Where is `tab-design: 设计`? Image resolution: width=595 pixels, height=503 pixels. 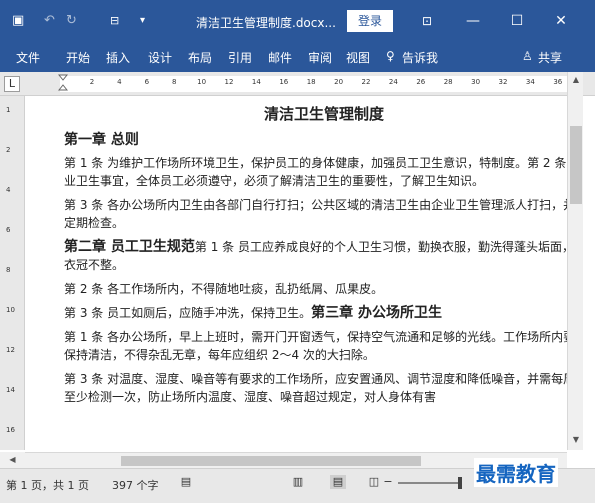 tab-design: 设计 is located at coordinates (160, 57).